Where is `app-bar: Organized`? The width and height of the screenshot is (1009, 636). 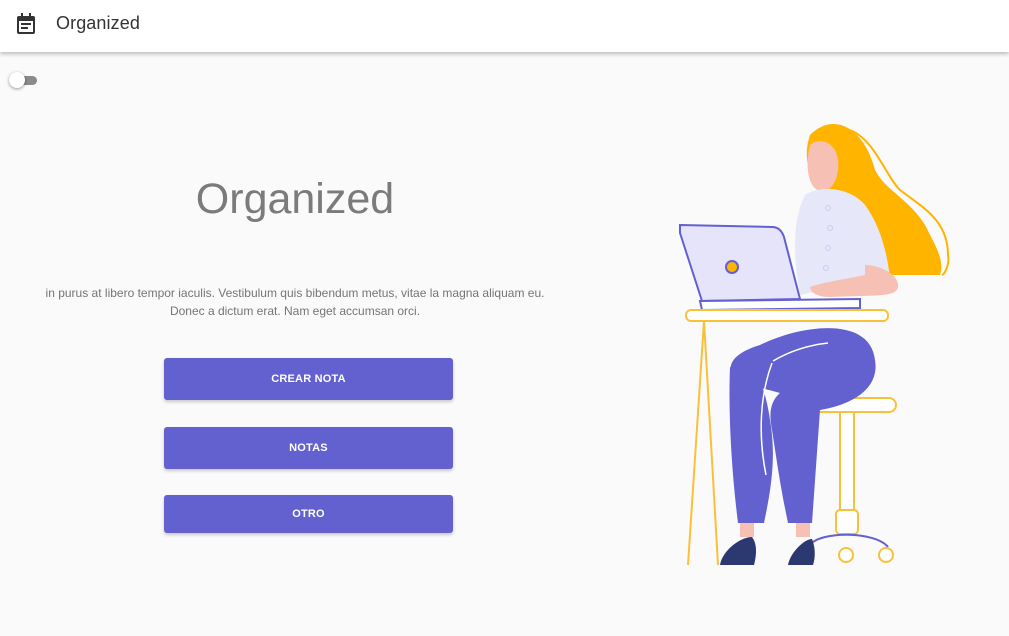 app-bar: Organized is located at coordinates (504, 26).